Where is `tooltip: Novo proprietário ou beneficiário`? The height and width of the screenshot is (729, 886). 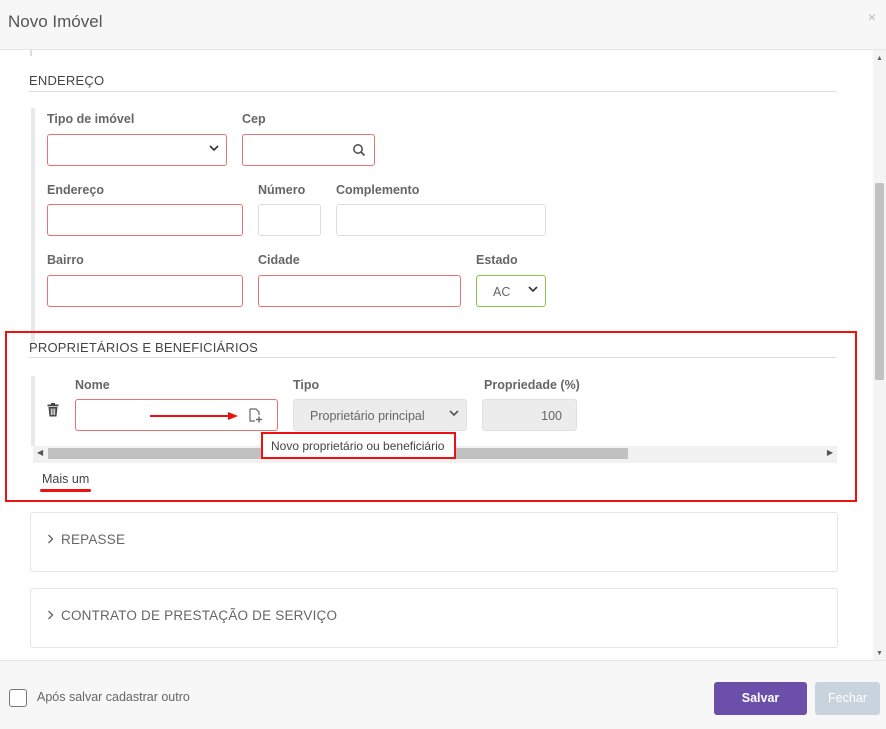
tooltip: Novo proprietário ou beneficiário is located at coordinates (358, 445).